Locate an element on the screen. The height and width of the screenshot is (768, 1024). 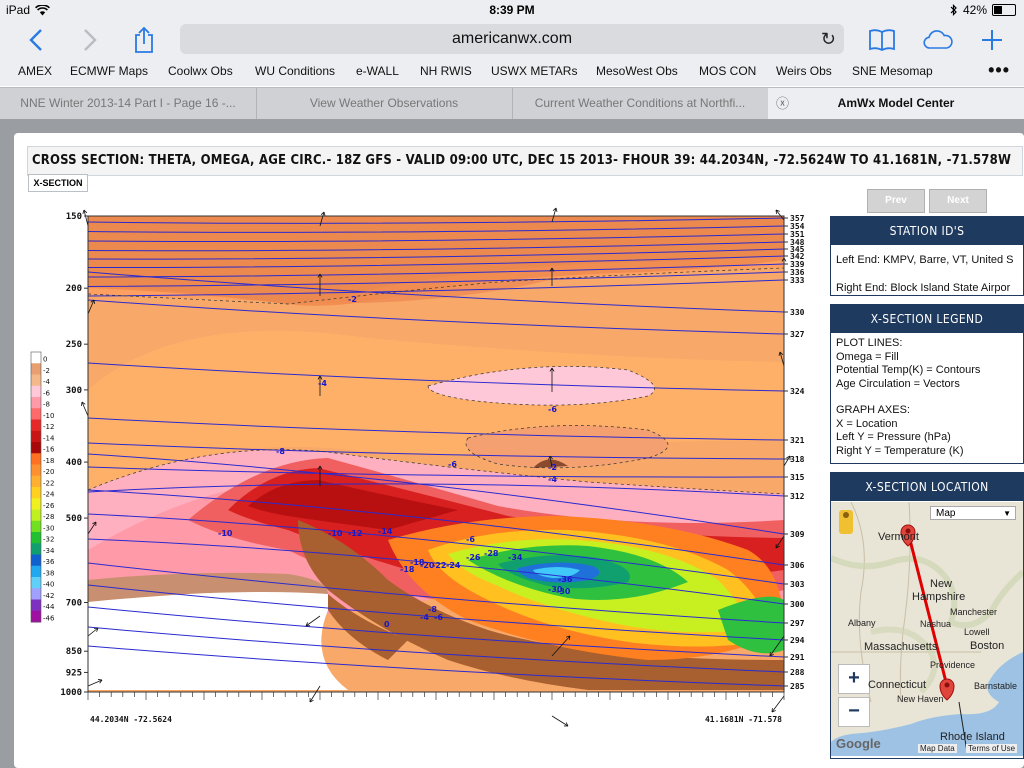
next-button: Next is located at coordinates (958, 201).